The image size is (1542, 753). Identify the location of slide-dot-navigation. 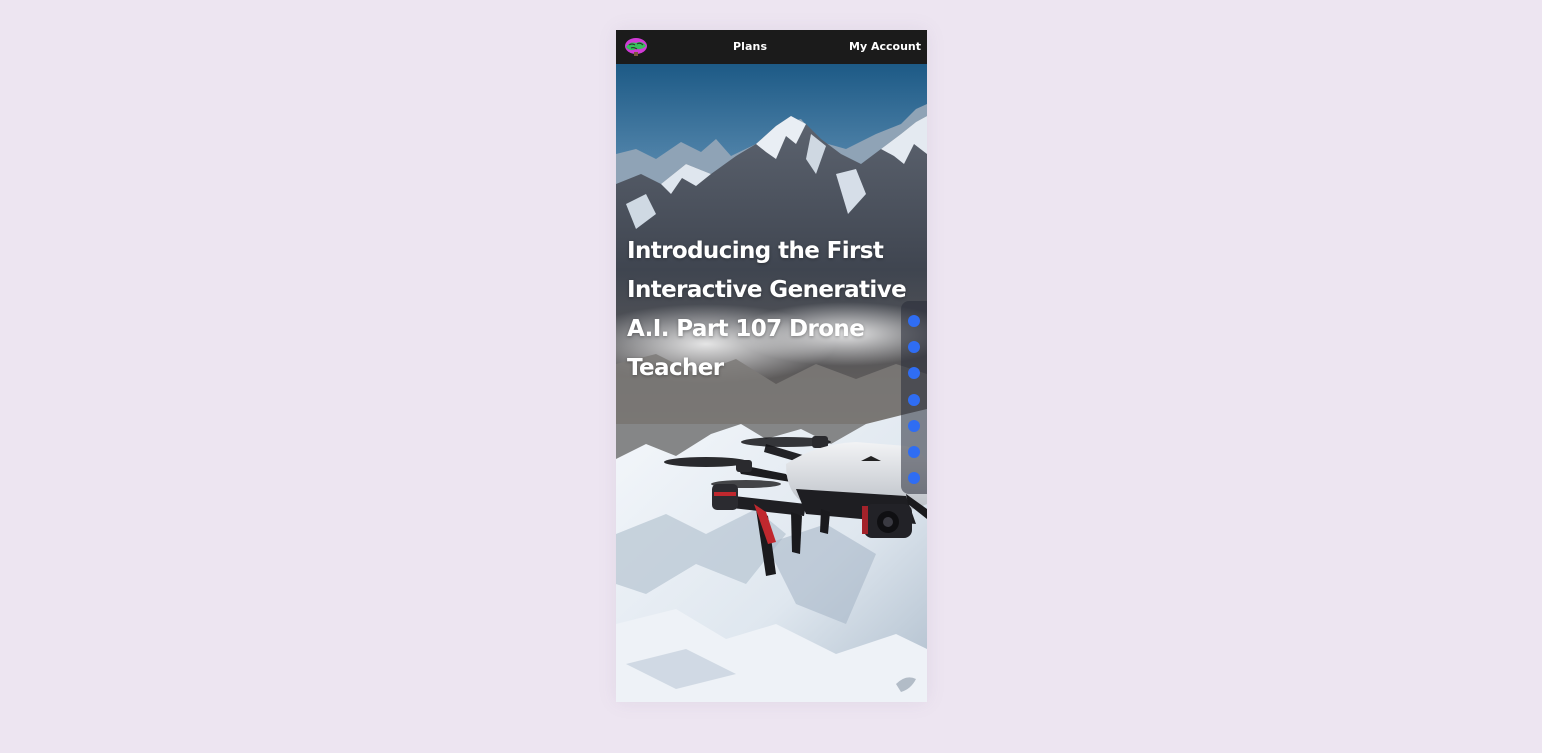
(914, 397).